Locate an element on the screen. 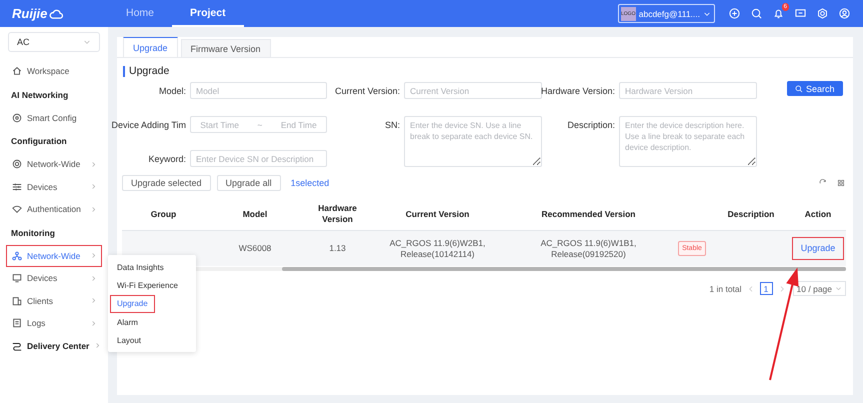 The height and width of the screenshot is (403, 863). chevron-left-icon is located at coordinates (750, 288).